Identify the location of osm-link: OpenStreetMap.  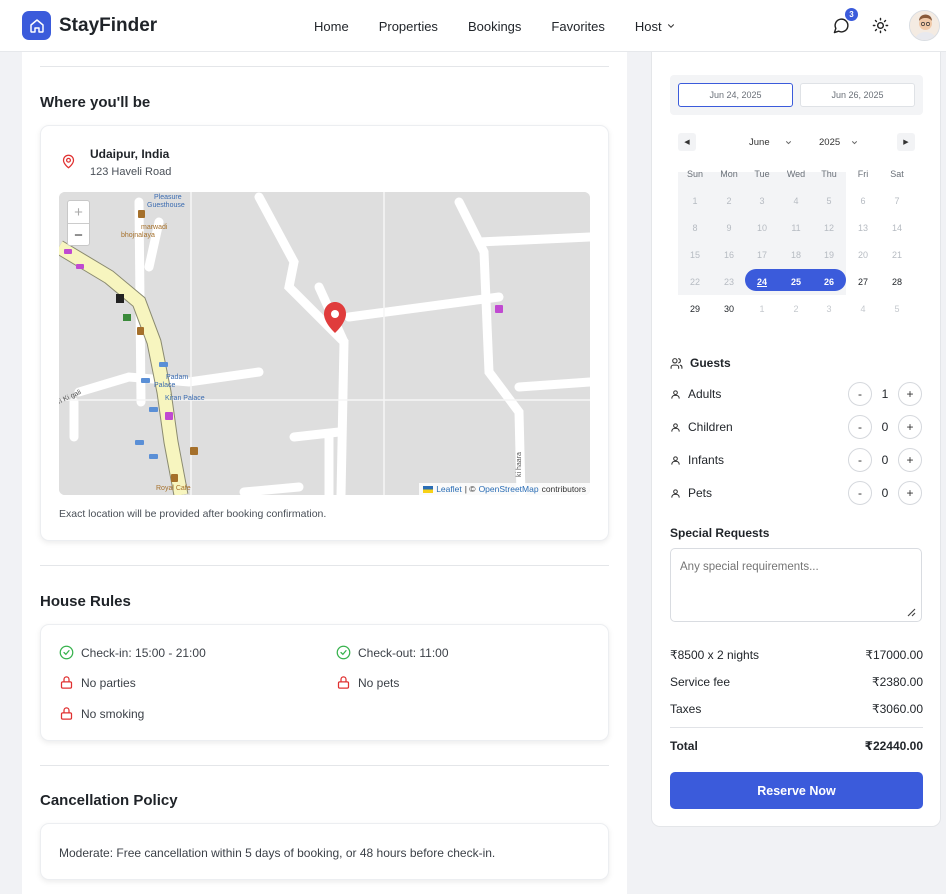
(509, 489).